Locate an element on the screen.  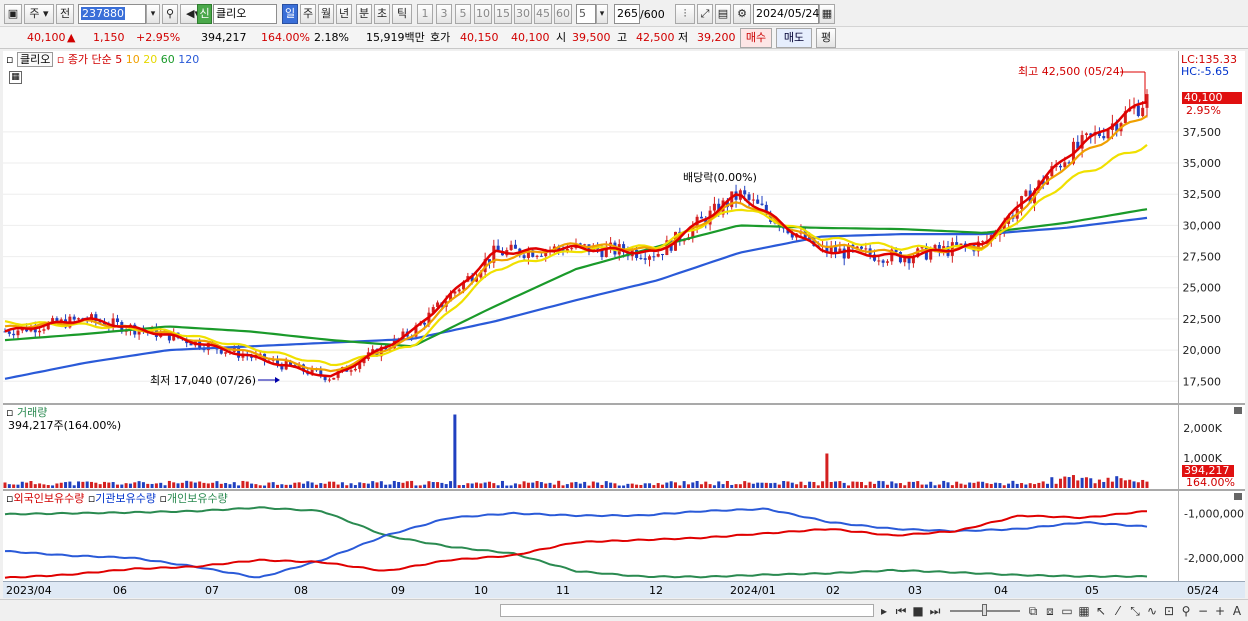
last-price-pct: 2.95% is located at coordinates (1203, 110).